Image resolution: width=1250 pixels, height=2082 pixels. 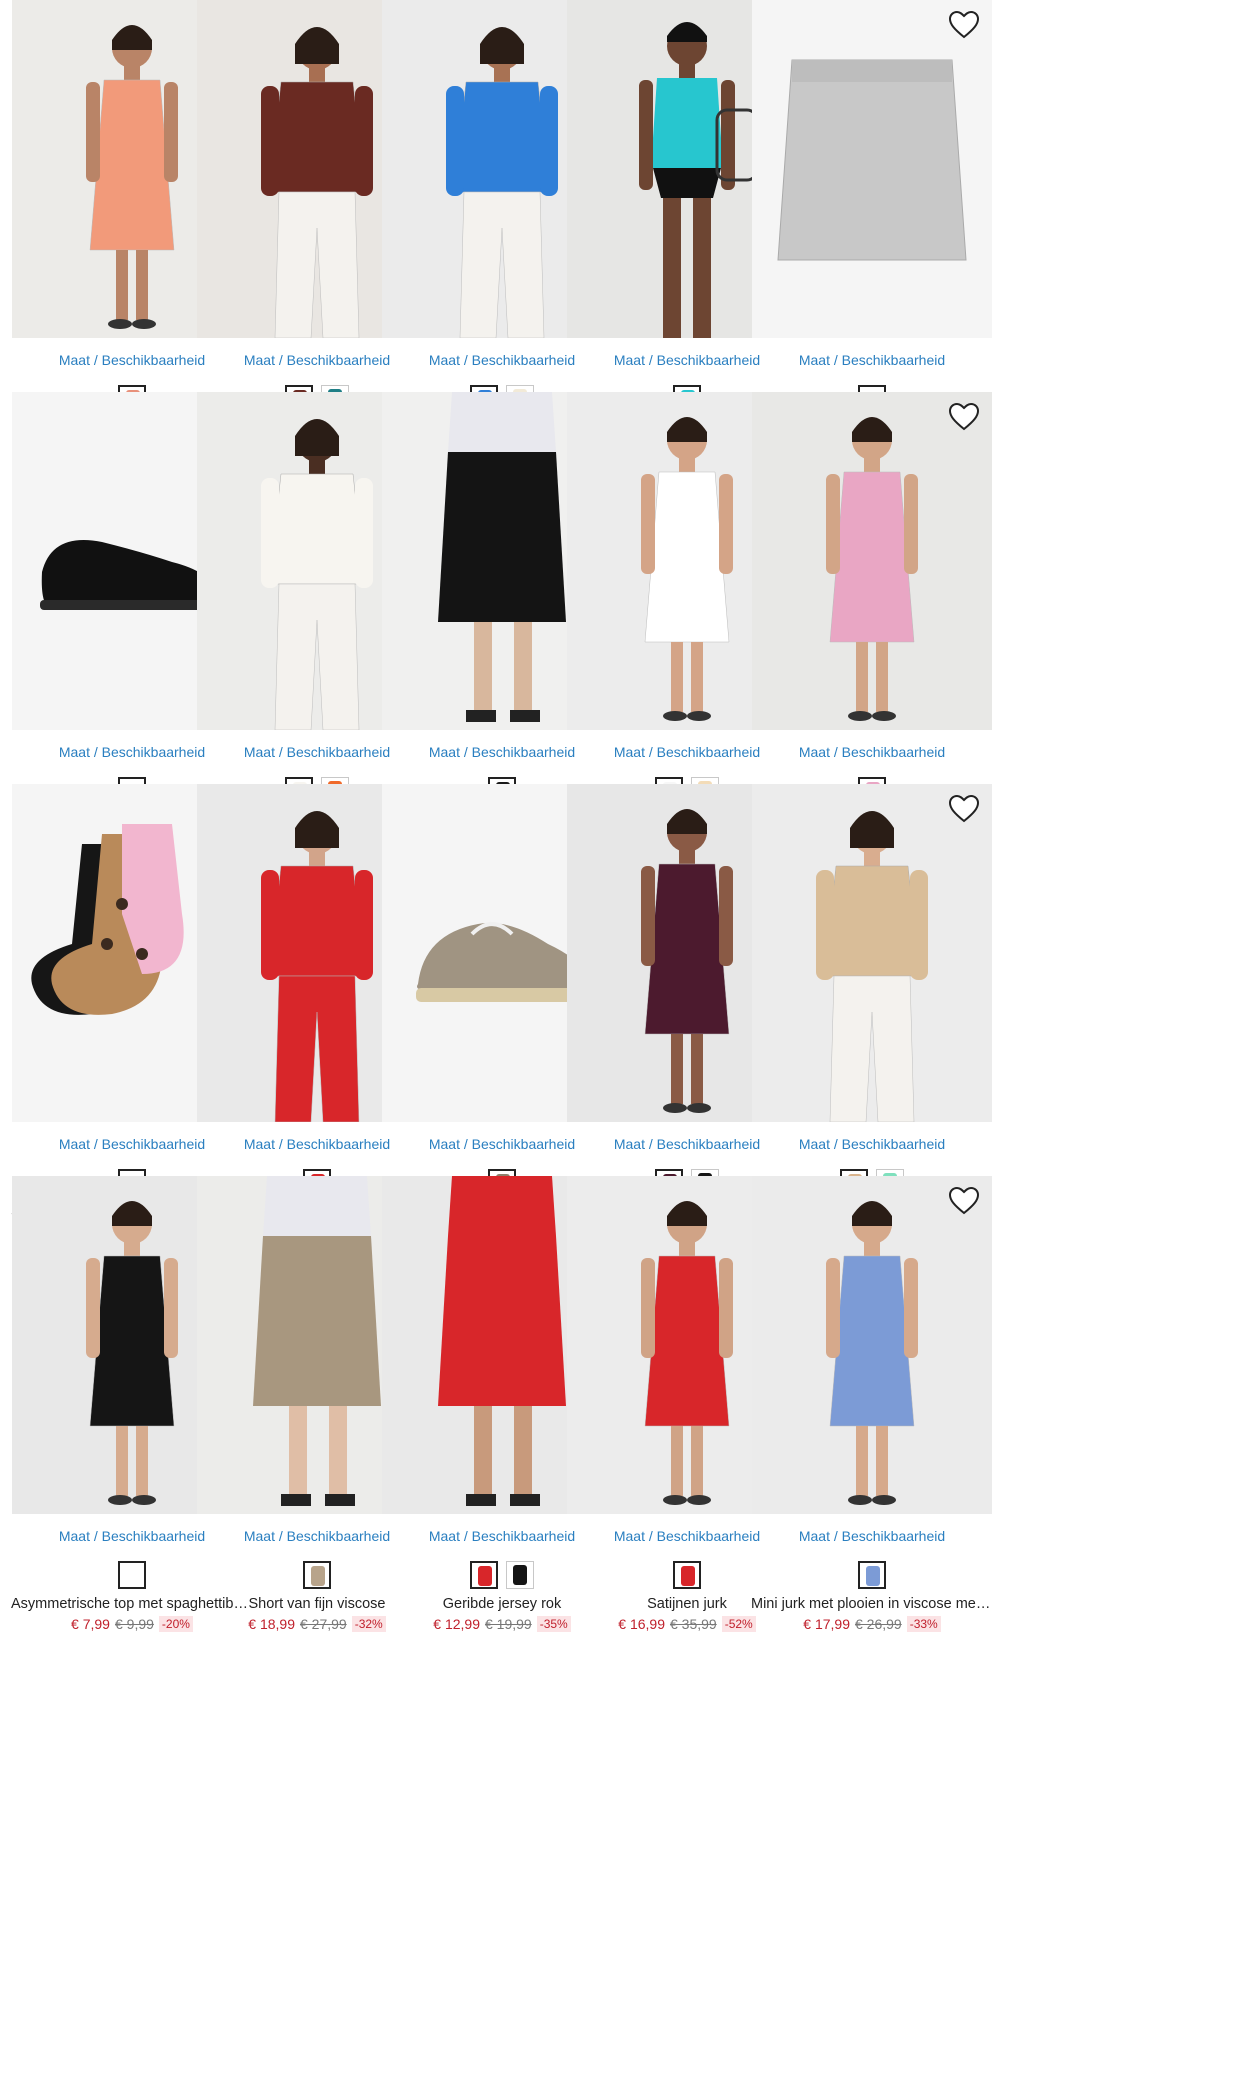 I want to click on price-row: € 17,99 € 26,99 -33%, so click(x=872, y=1624).